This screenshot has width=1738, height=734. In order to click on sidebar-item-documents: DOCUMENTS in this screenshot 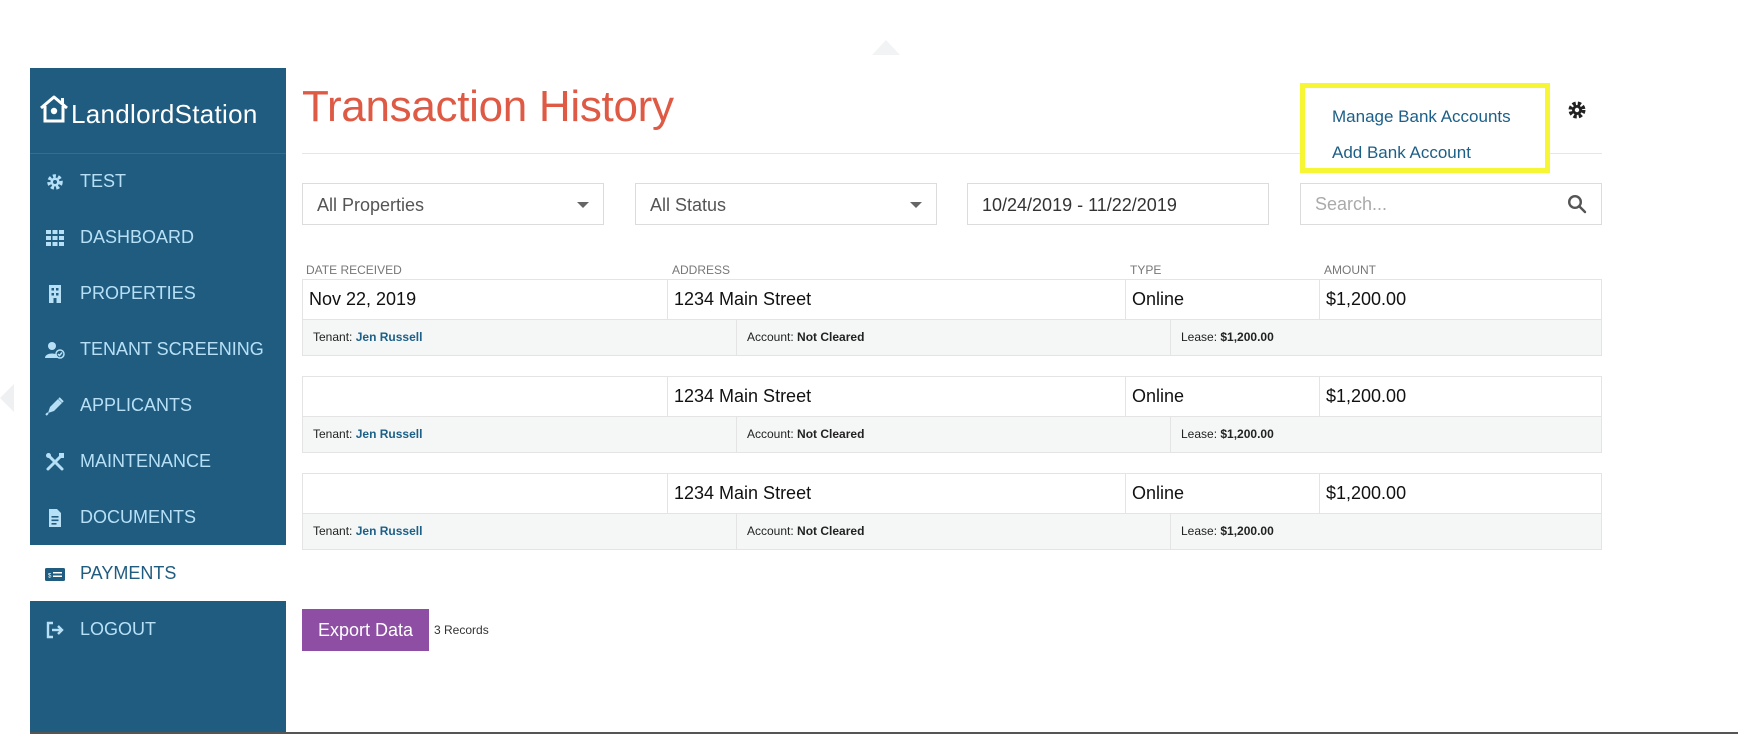, I will do `click(158, 517)`.